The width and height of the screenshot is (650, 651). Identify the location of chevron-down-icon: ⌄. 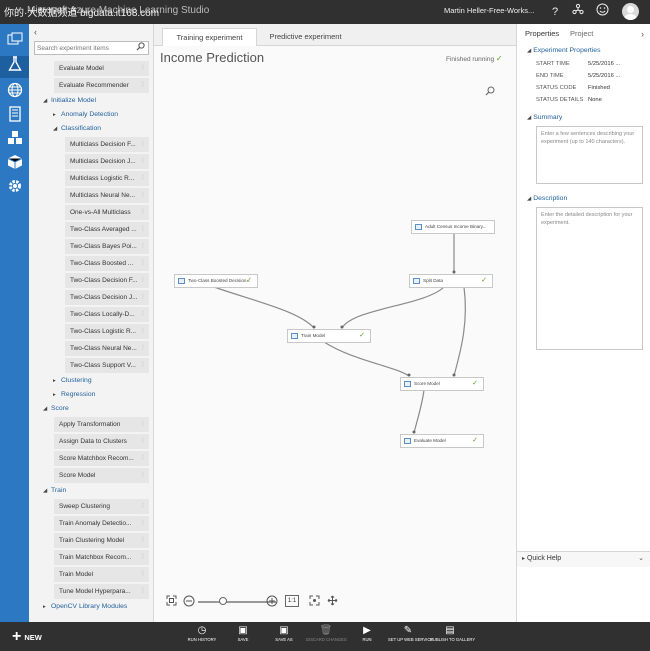
(641, 558).